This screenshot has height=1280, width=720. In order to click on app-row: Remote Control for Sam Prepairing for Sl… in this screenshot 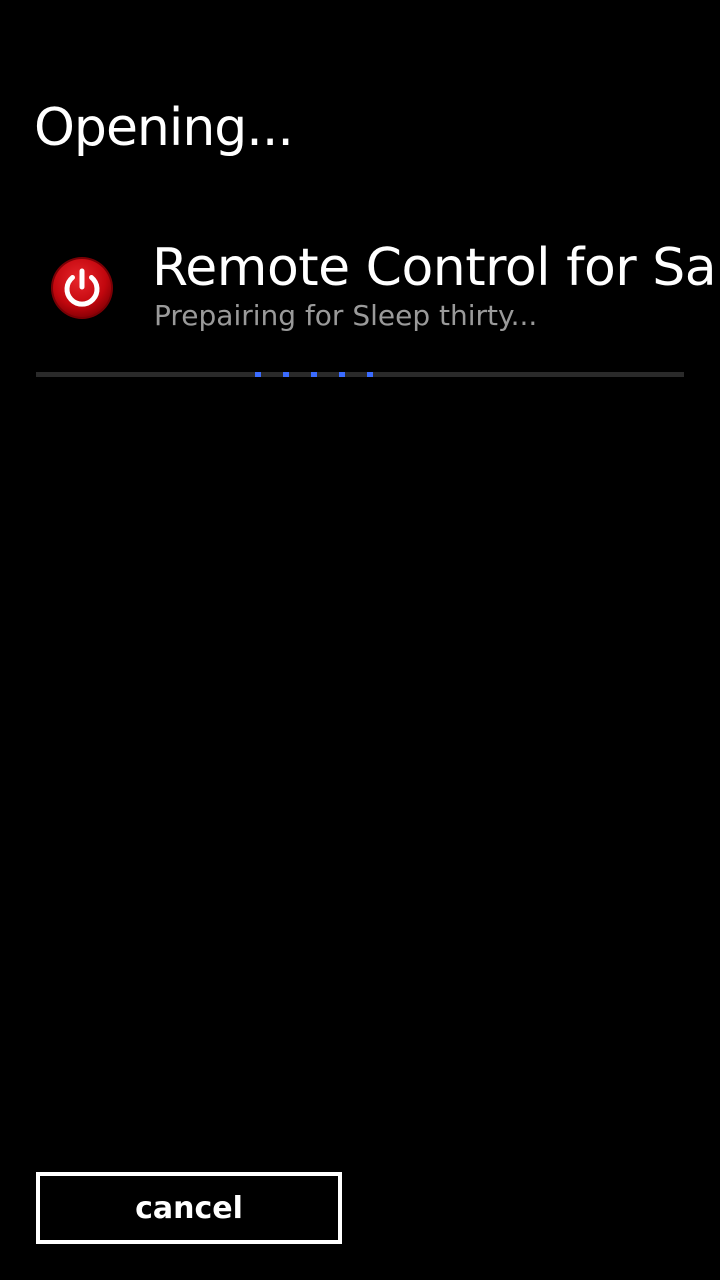, I will do `click(360, 287)`.